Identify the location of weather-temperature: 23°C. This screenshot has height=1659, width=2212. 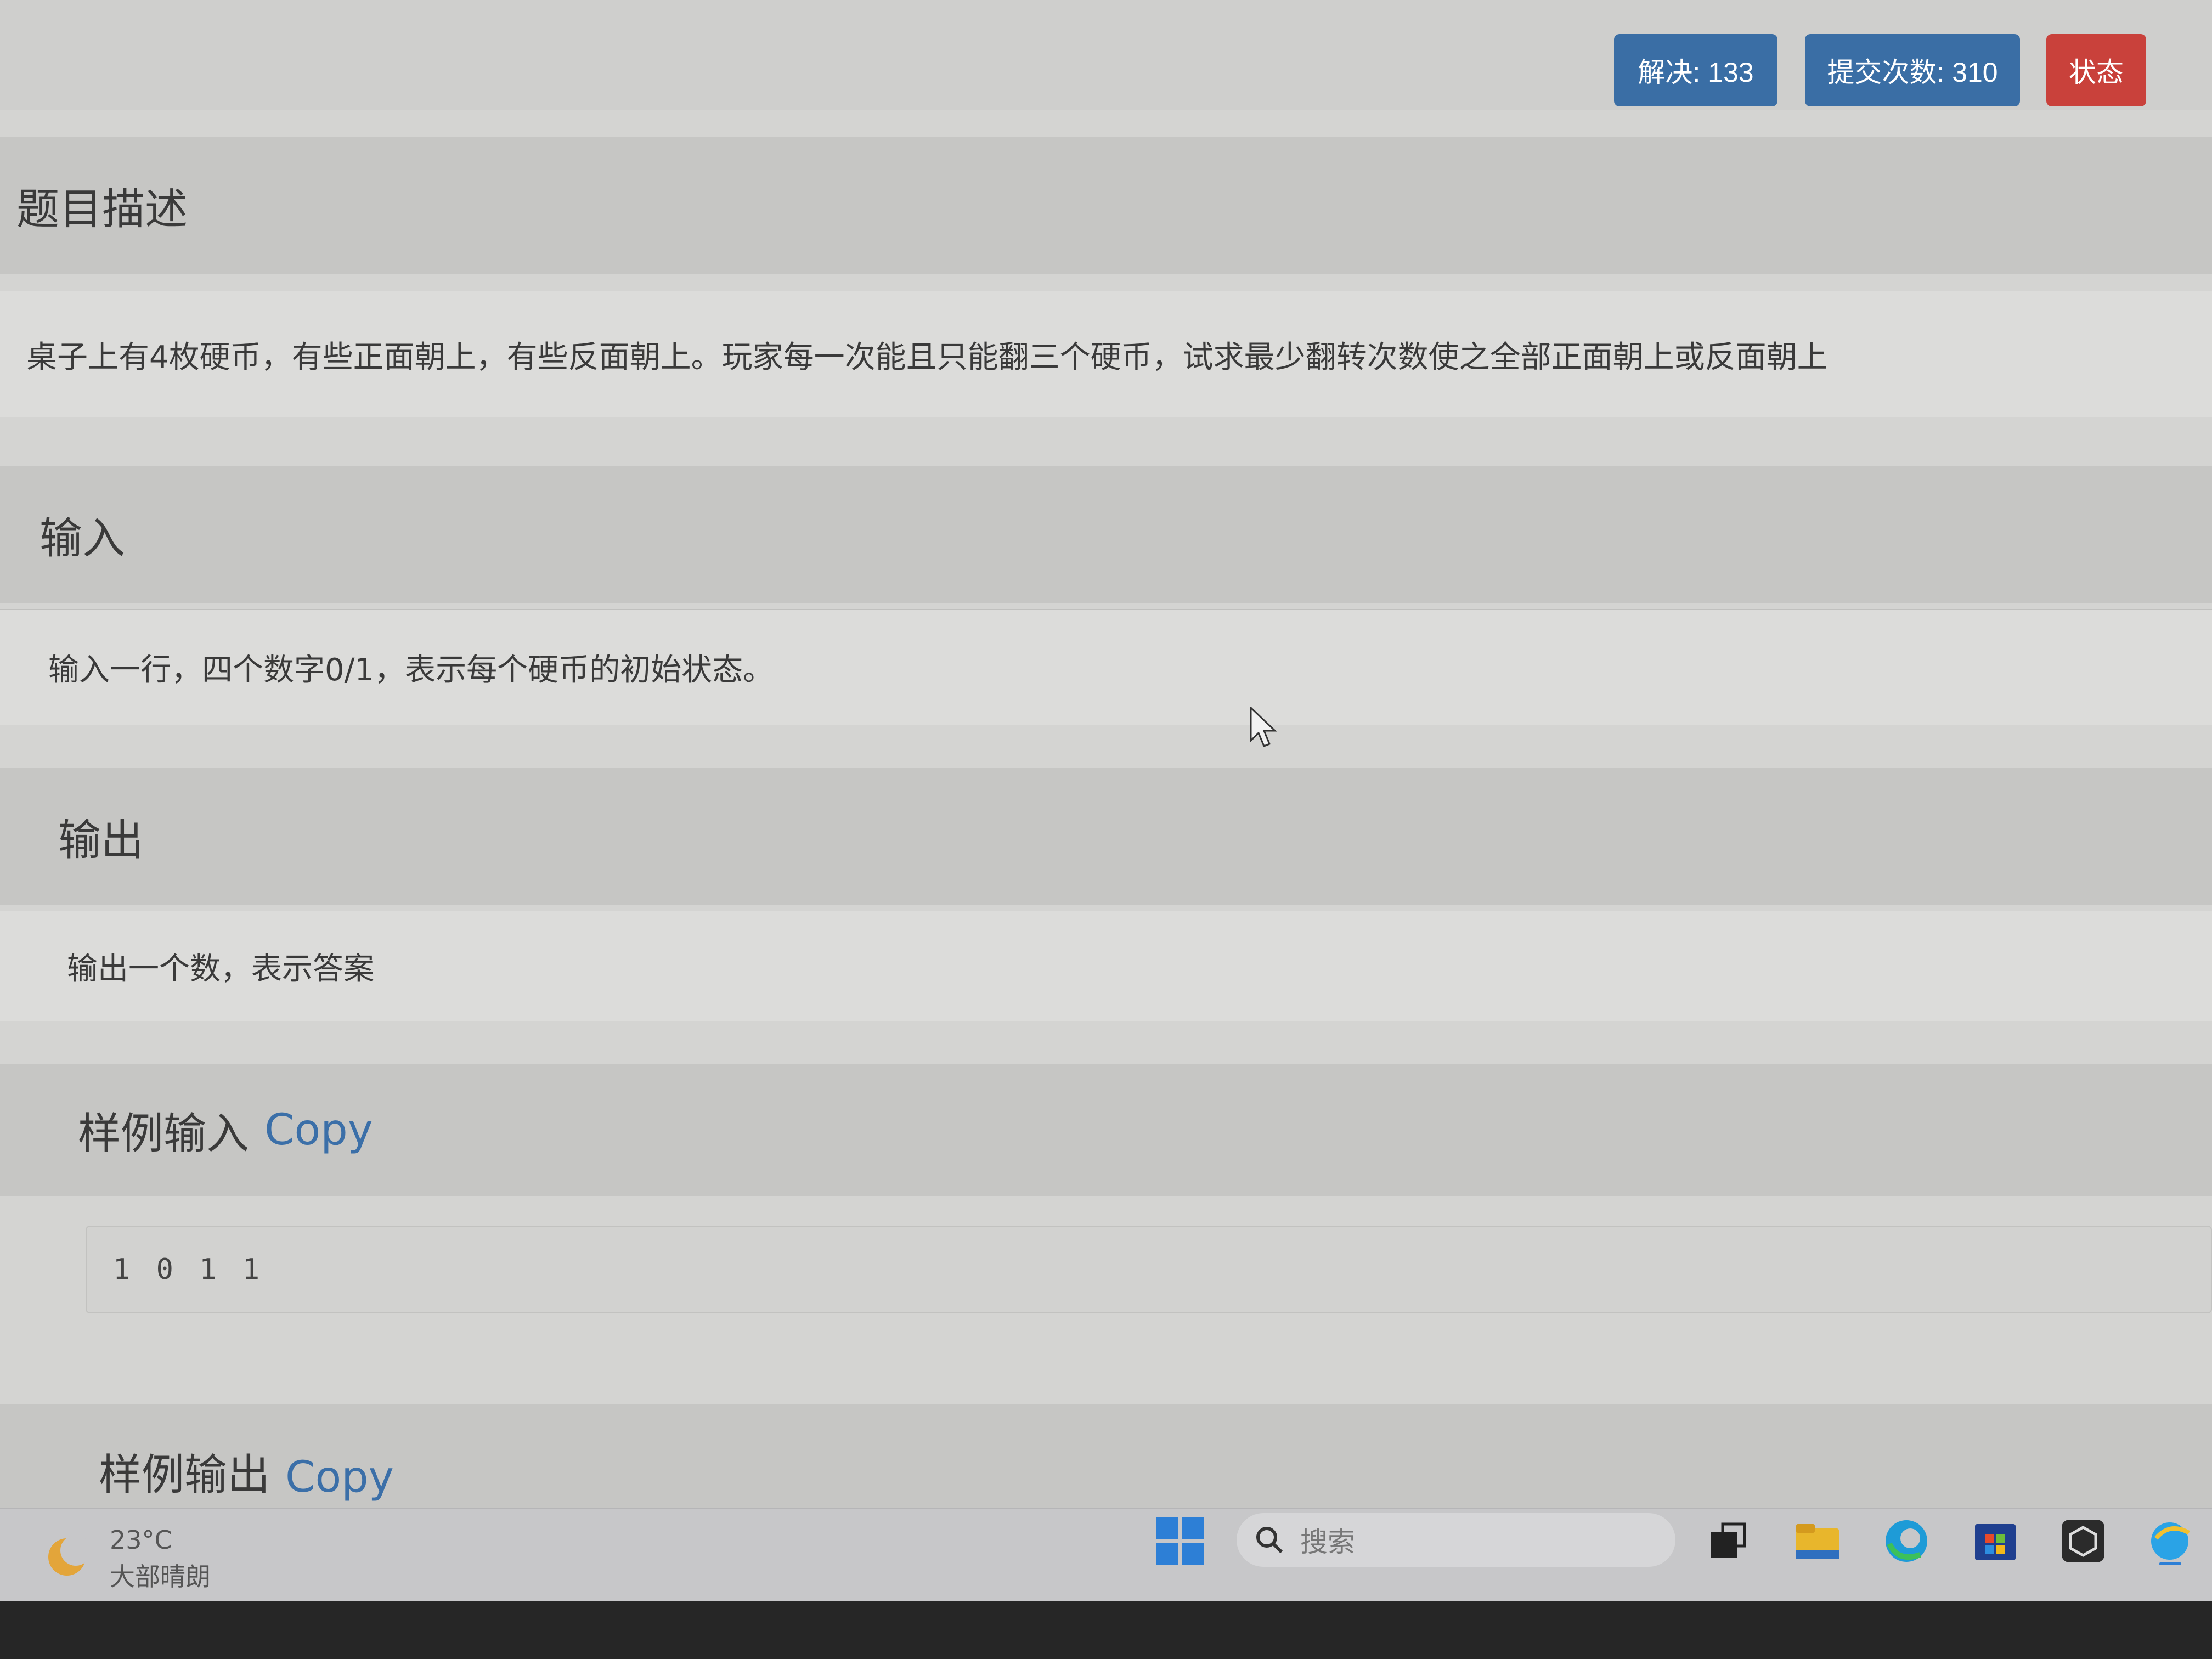
(141, 1540).